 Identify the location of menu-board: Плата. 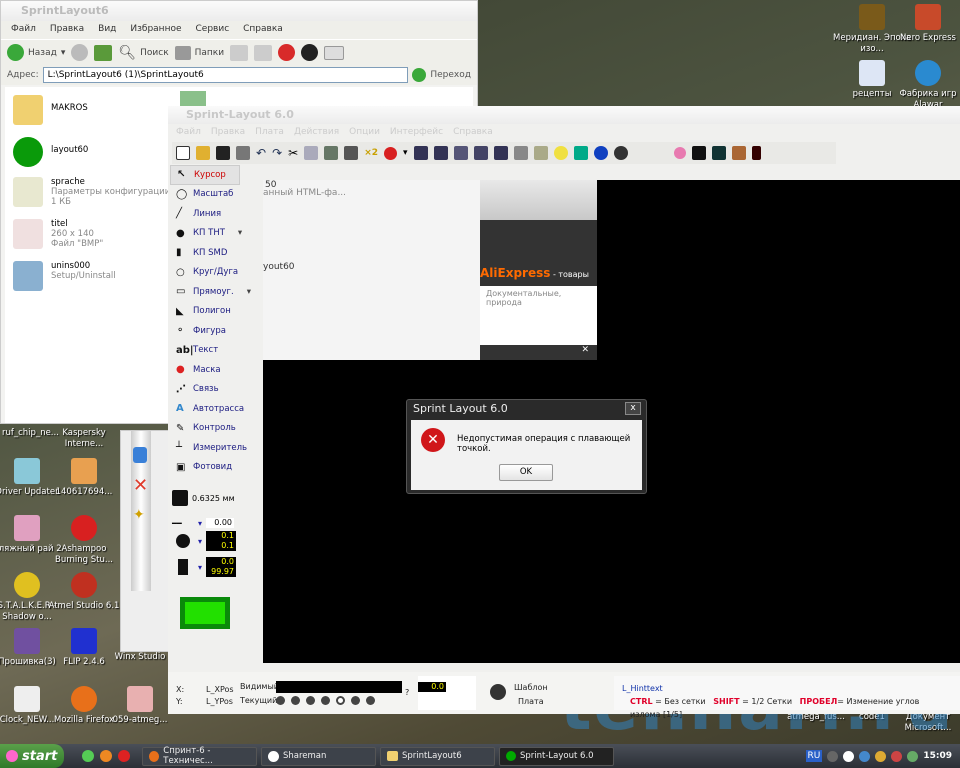
(269, 133).